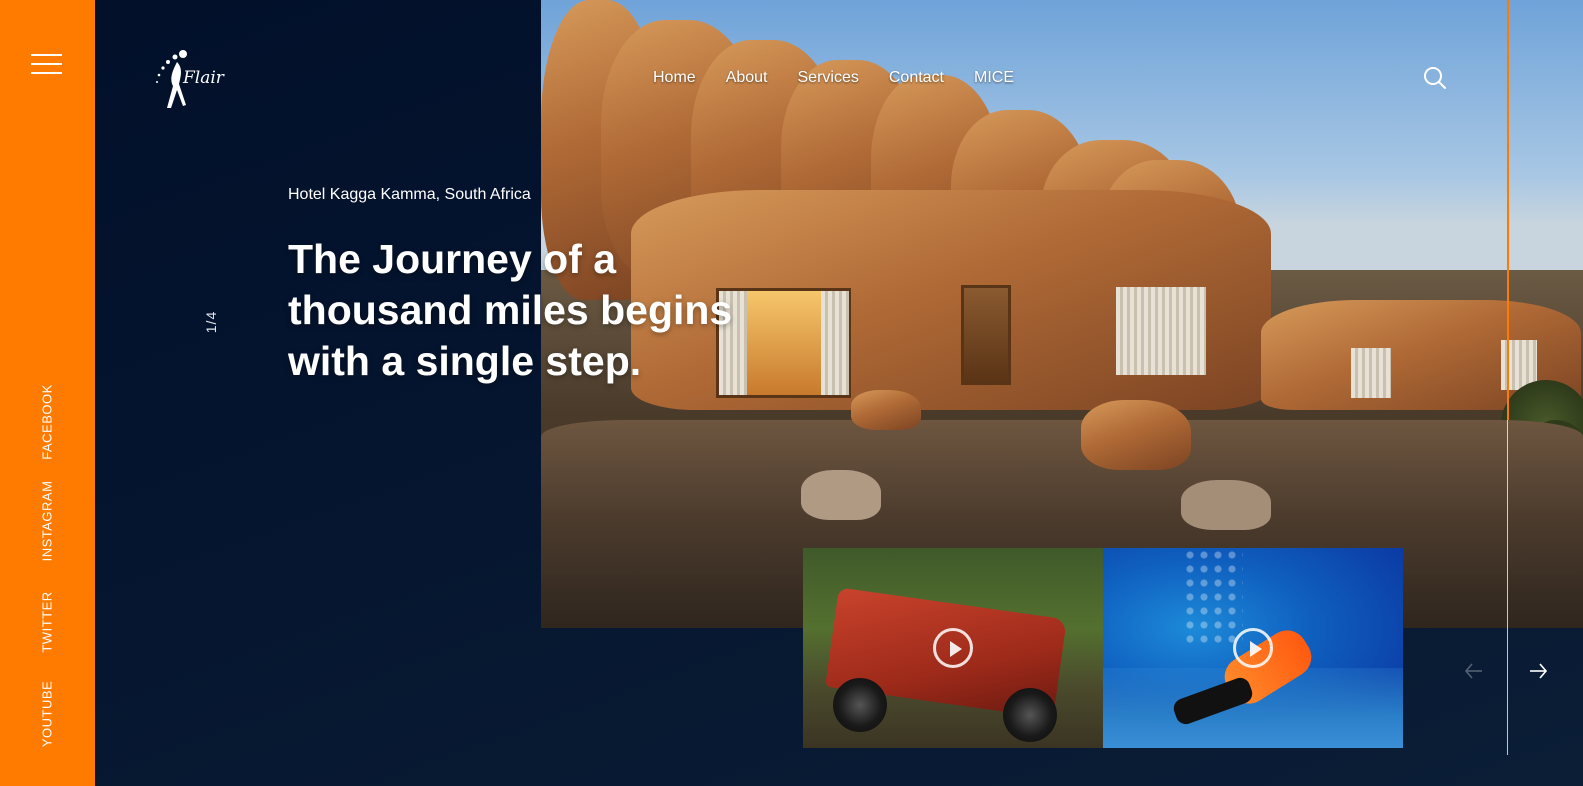  What do you see at coordinates (1508, 210) in the screenshot?
I see `accent-divider` at bounding box center [1508, 210].